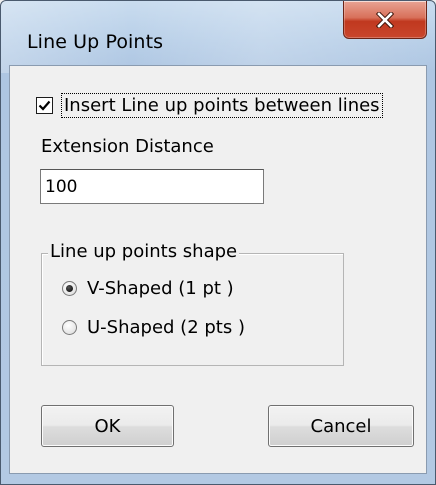 The image size is (436, 485). I want to click on checkmark-icon, so click(44, 105).